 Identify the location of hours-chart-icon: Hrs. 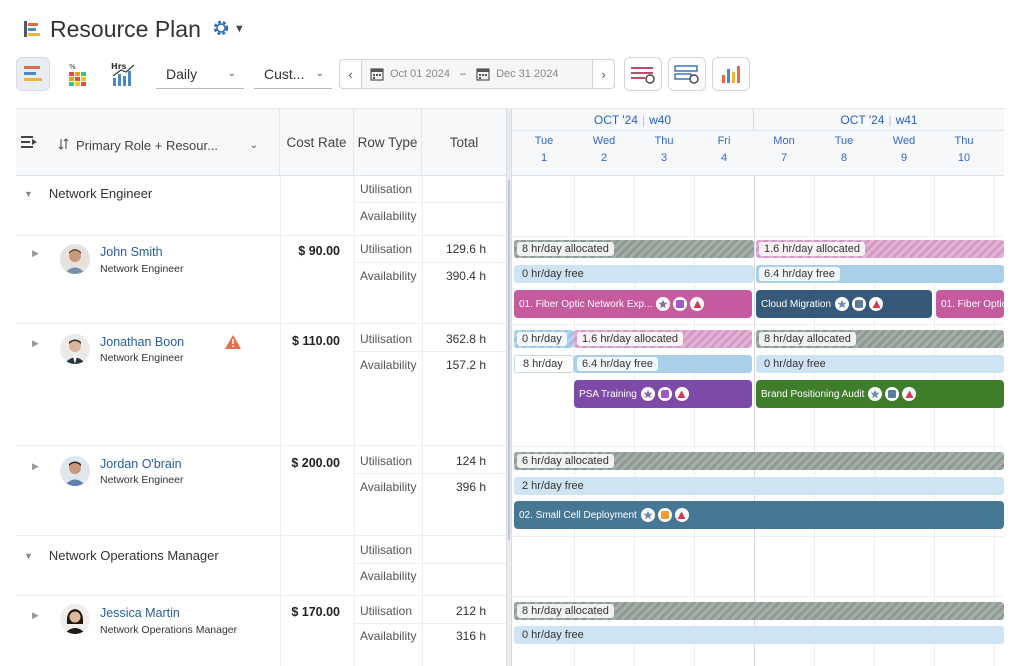
(123, 74).